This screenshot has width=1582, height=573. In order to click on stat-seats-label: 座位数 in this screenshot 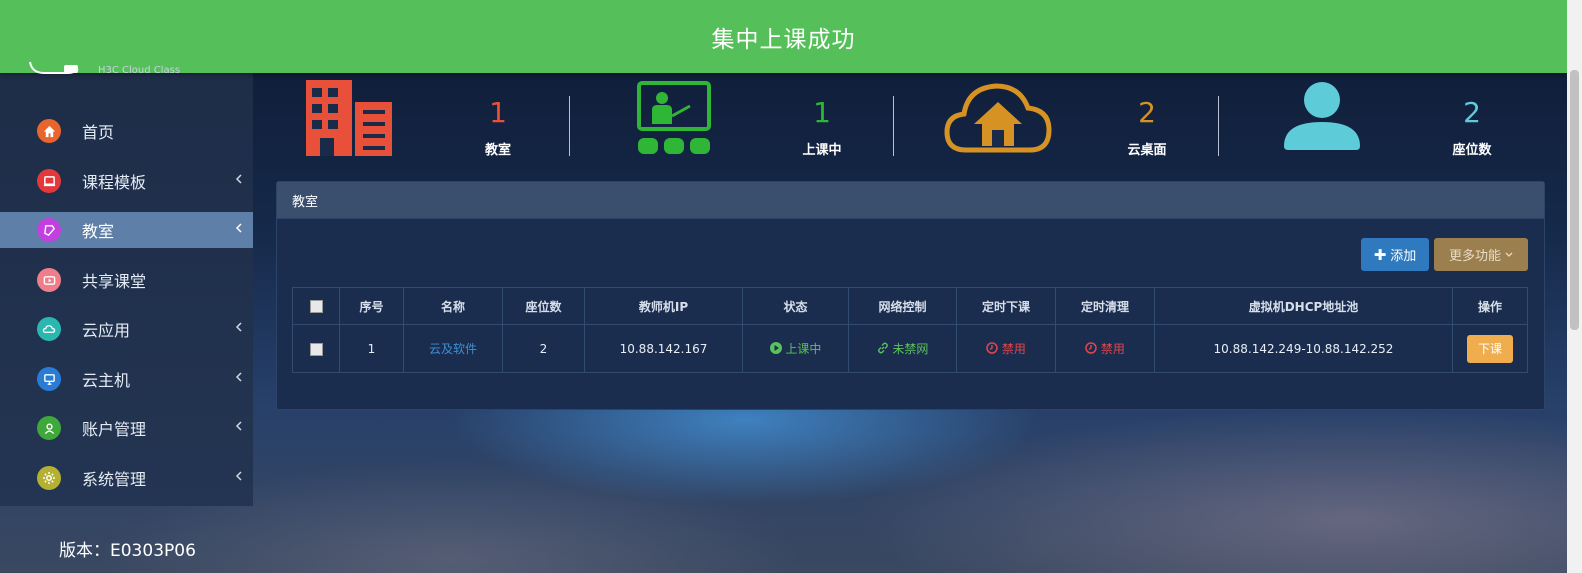, I will do `click(1472, 150)`.